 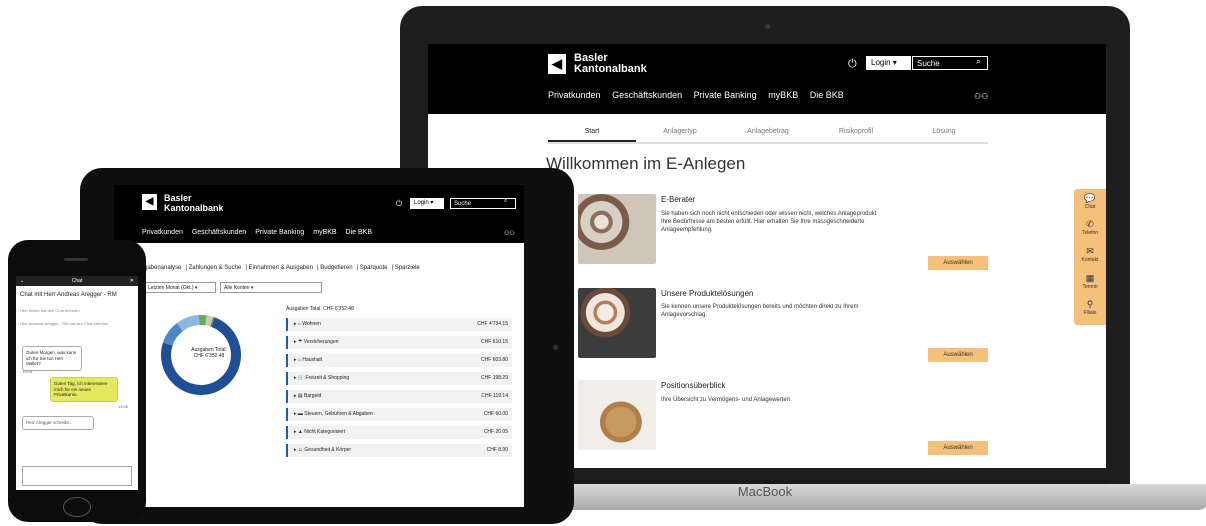 I want to click on chat-message-input, so click(x=77, y=476).